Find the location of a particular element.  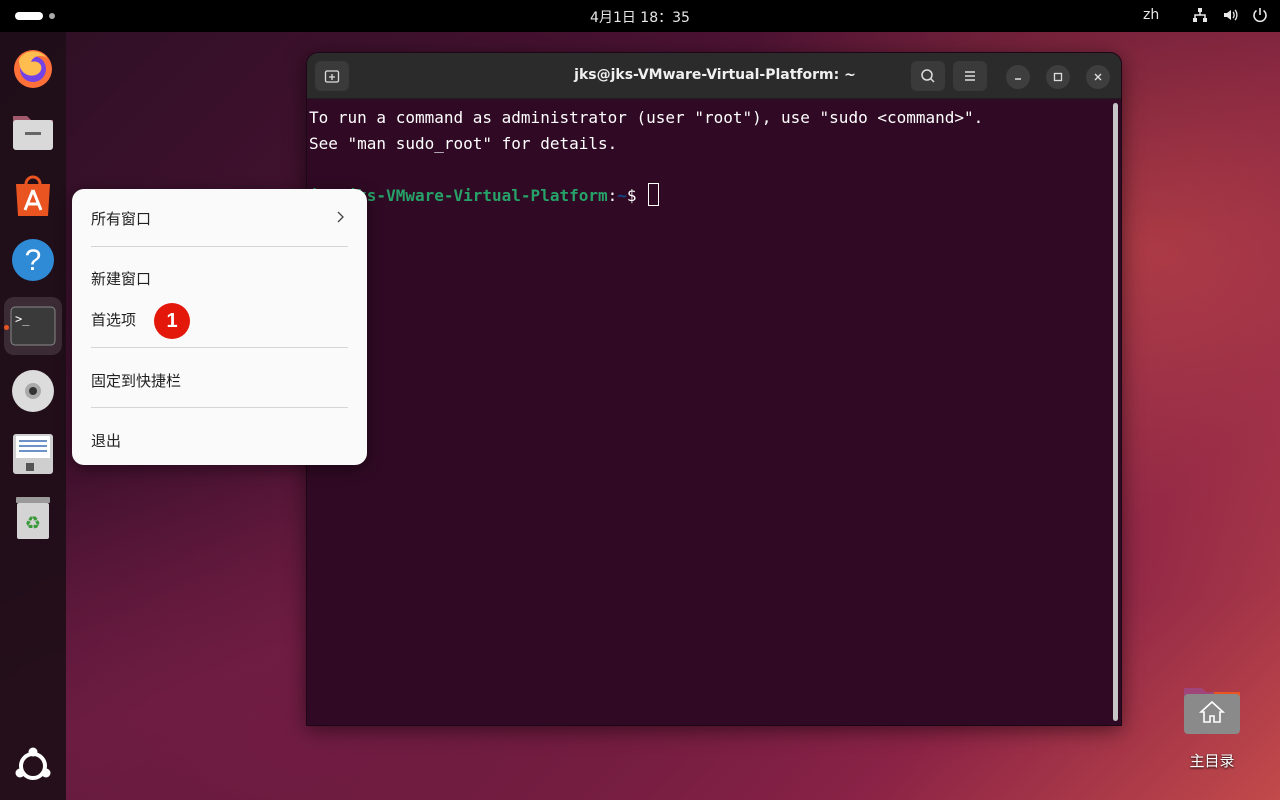

terminal-headerbar: jks@jks-VMware-Virtual-Platform: ~ is located at coordinates (714, 76).